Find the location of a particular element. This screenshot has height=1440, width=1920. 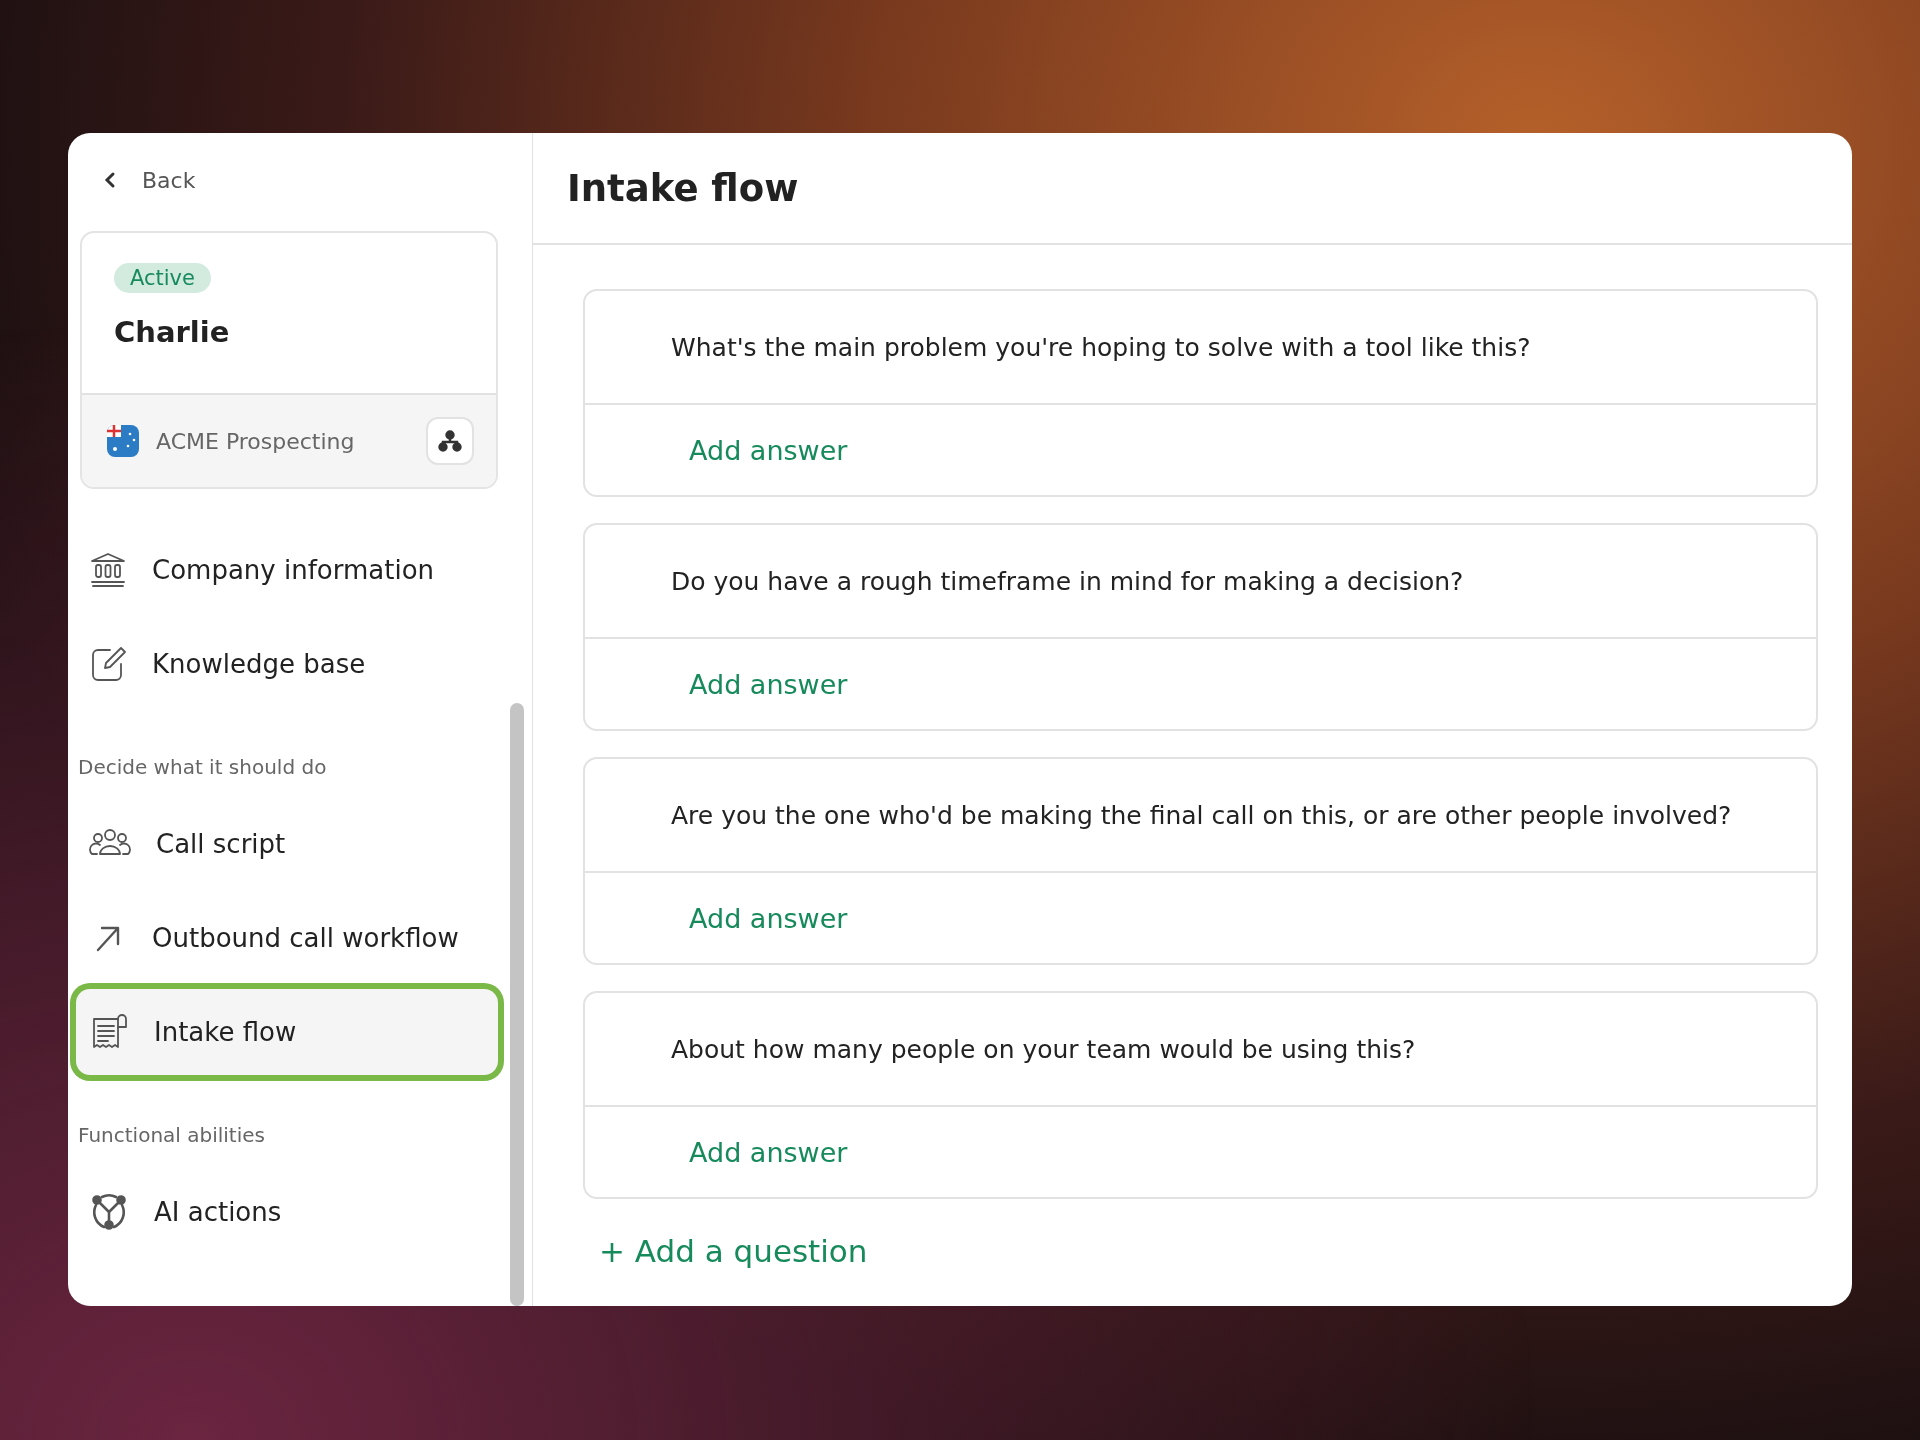

agent-name: Charlie is located at coordinates (172, 332).